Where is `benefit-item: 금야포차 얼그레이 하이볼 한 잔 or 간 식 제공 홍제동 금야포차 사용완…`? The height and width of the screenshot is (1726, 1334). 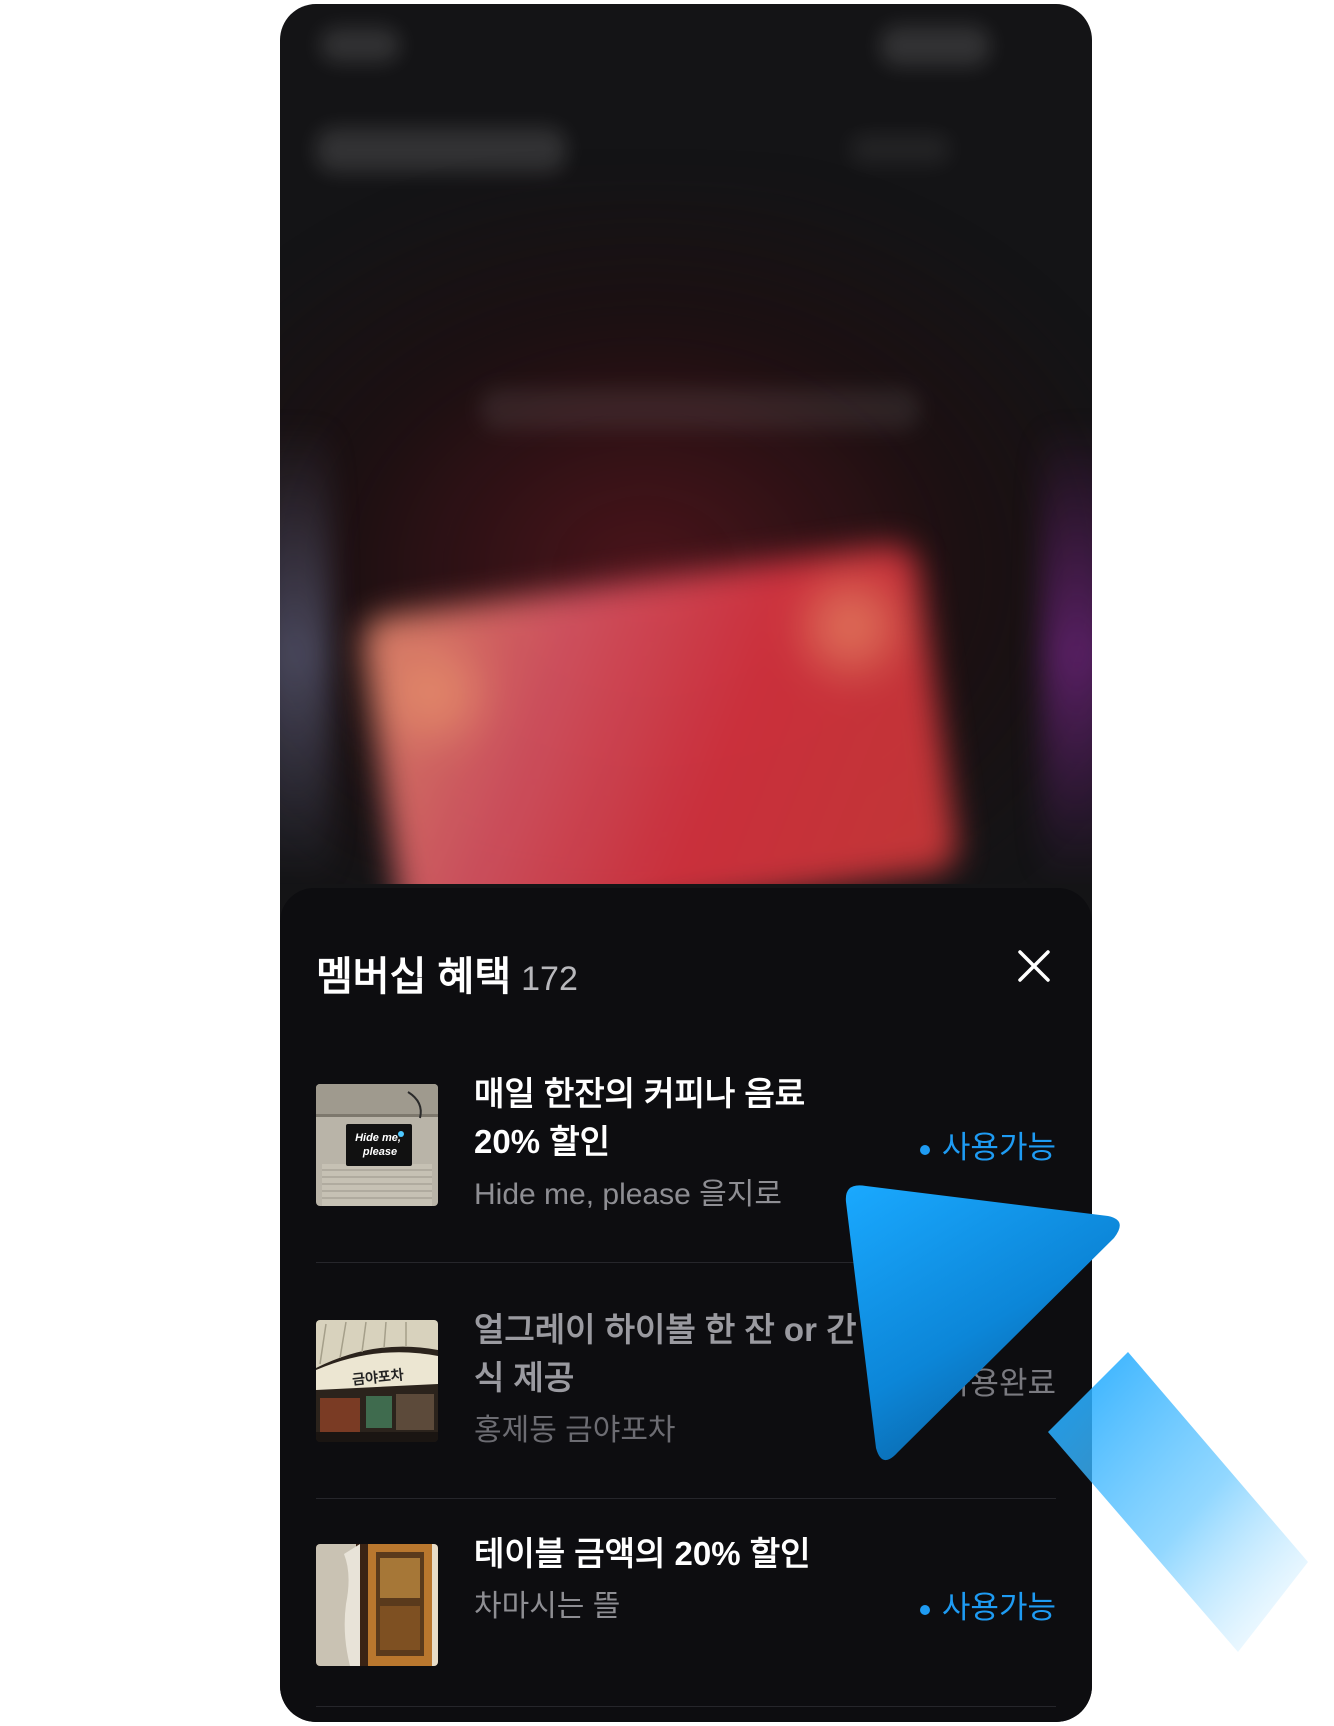
benefit-item: 금야포차 얼그레이 하이볼 한 잔 or 간 식 제공 홍제동 금야포차 사용완… is located at coordinates (686, 1379).